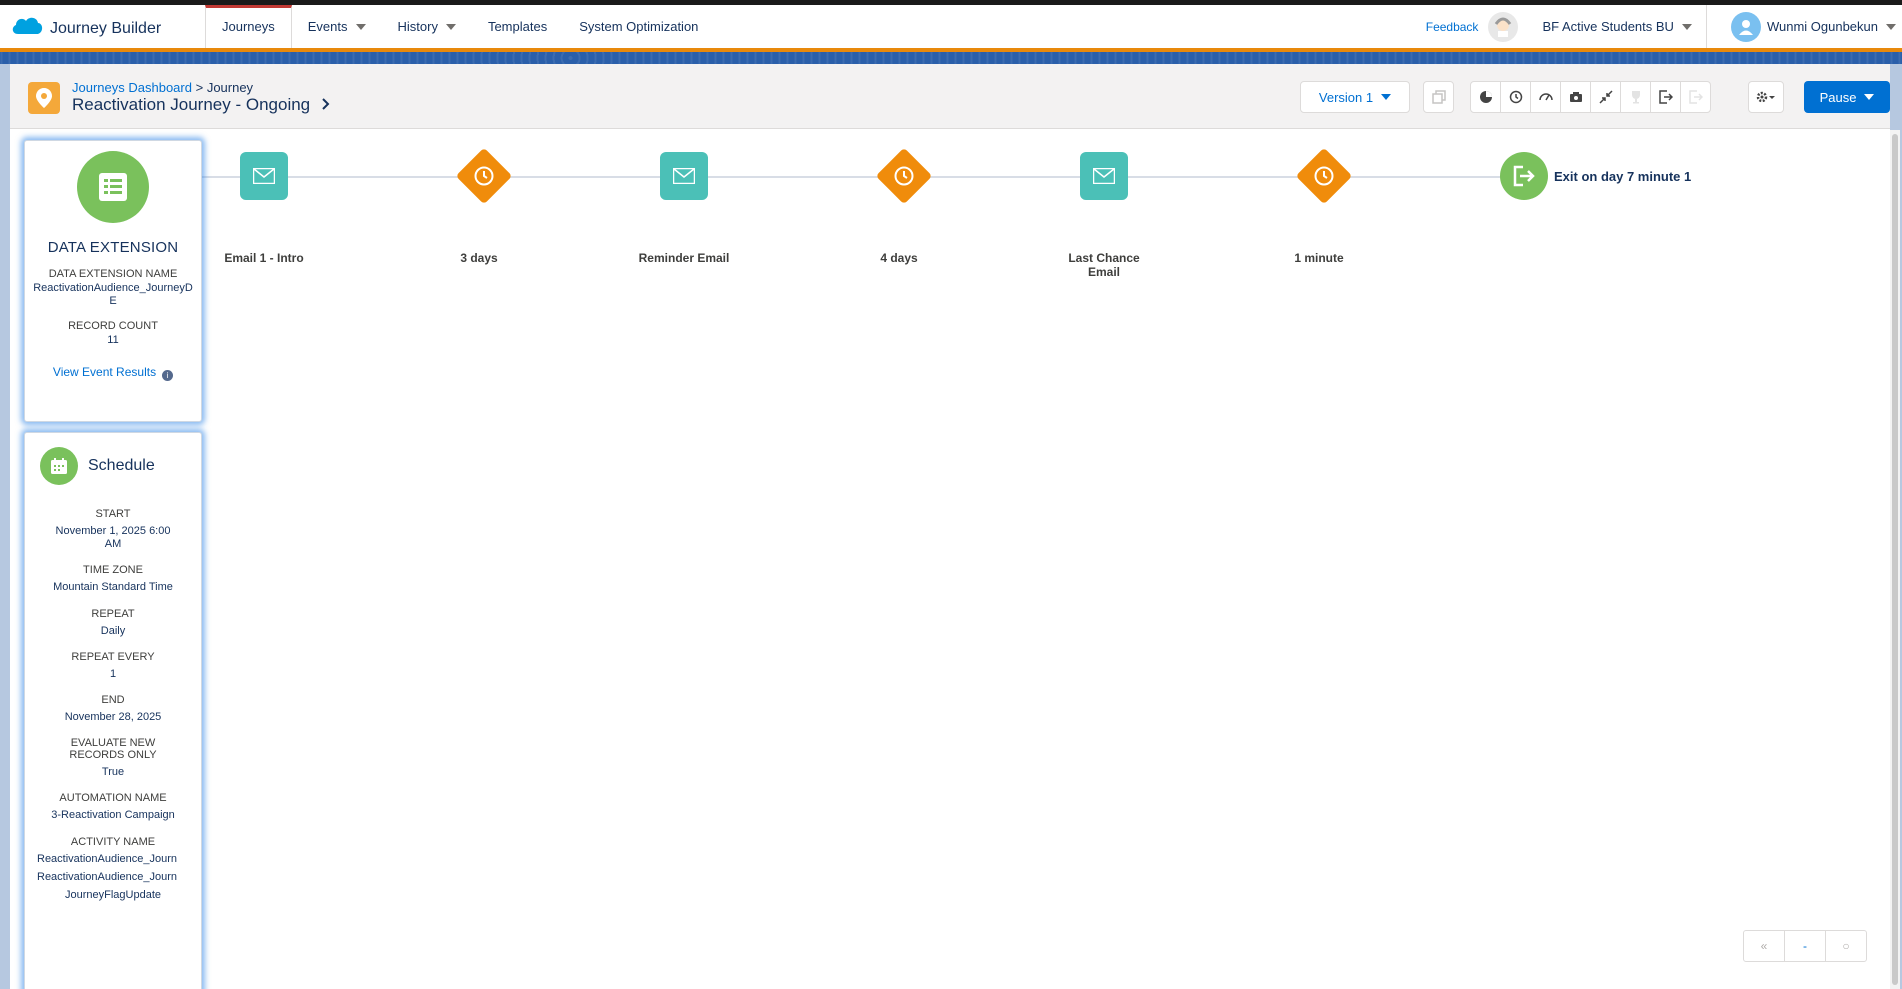 The image size is (1902, 989). Describe the element at coordinates (1324, 176) in the screenshot. I see `wait-activity-1-minute` at that location.